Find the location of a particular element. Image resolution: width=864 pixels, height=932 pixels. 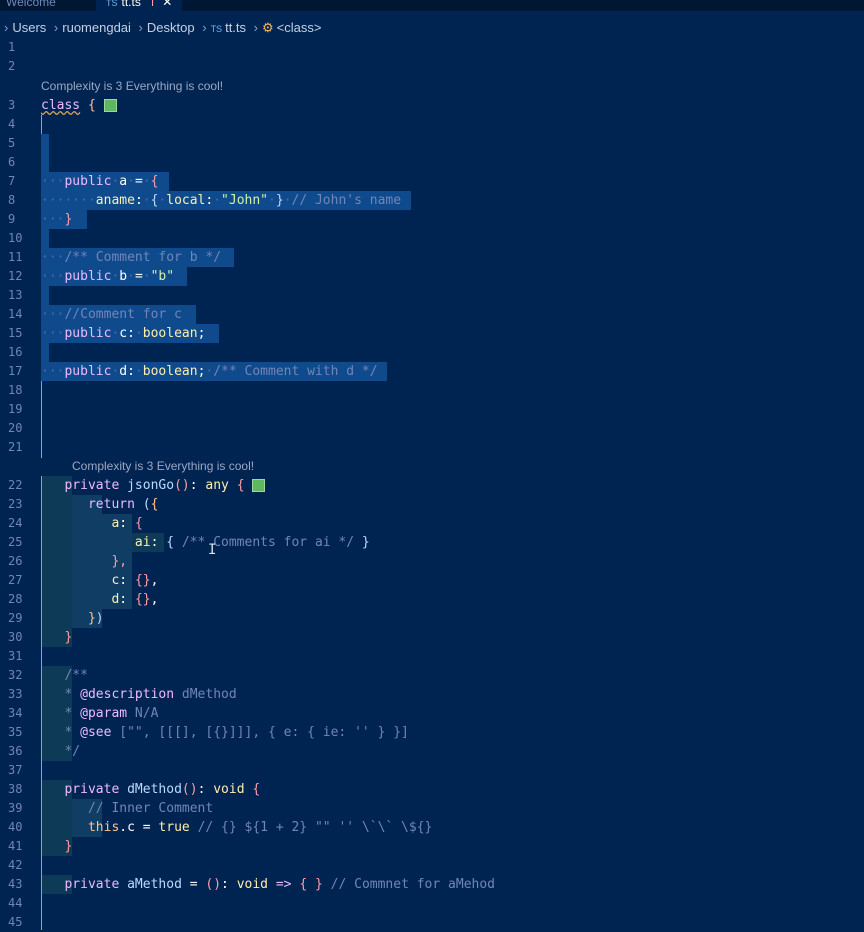

code-line-39: // Inner Comment is located at coordinates (127, 808).